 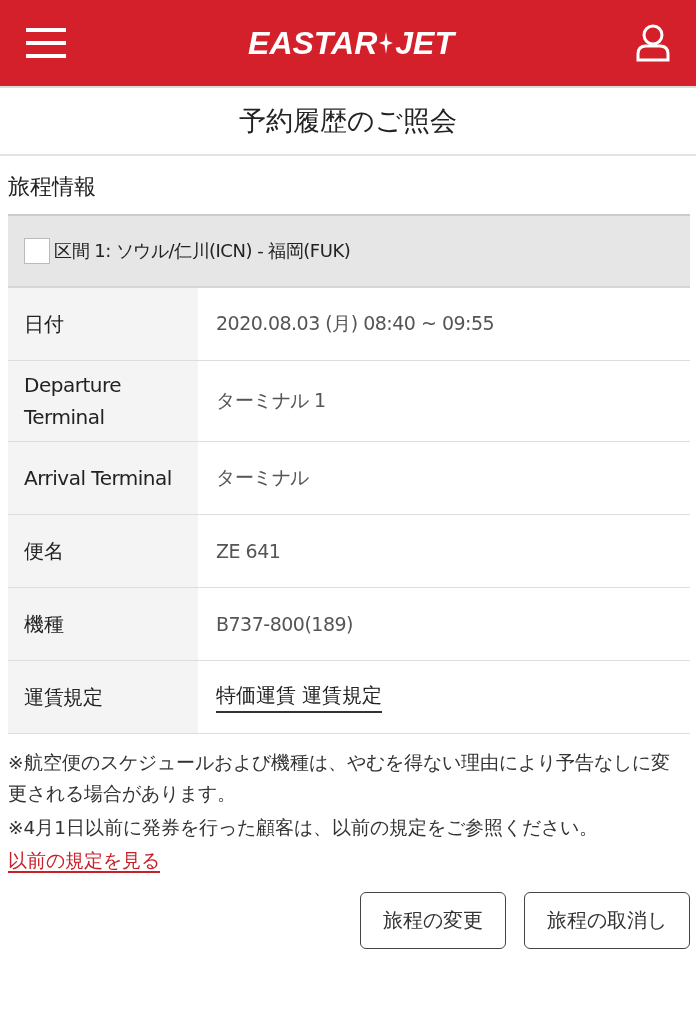 I want to click on row-label: 運賃規定, so click(x=63, y=697).